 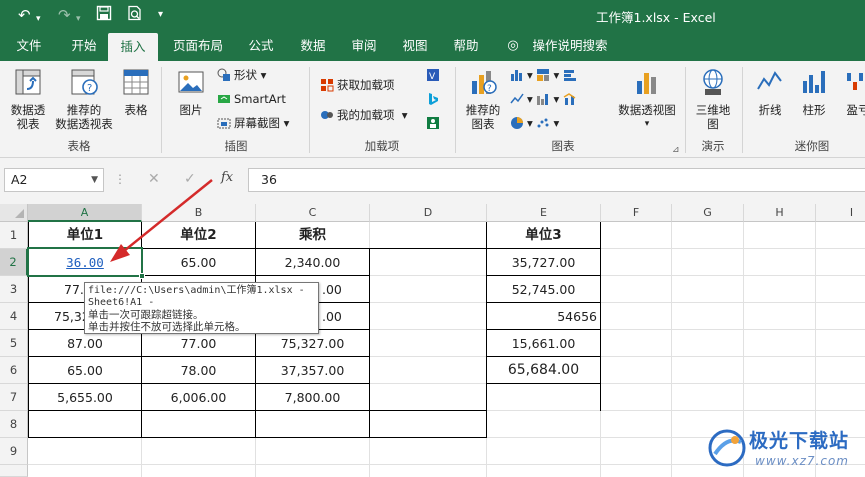 What do you see at coordinates (161, 220) in the screenshot?
I see `red-annotation-arrow` at bounding box center [161, 220].